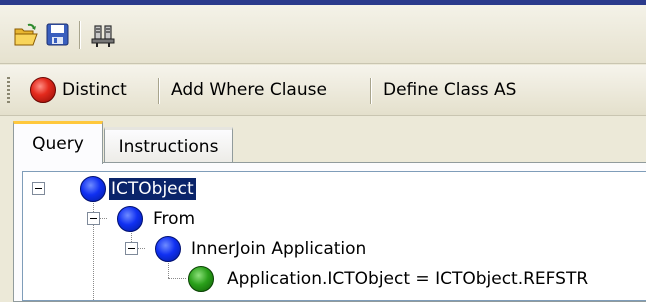 This screenshot has width=646, height=302. I want to click on tree-node-ictobject: ICTObject, so click(152, 189).